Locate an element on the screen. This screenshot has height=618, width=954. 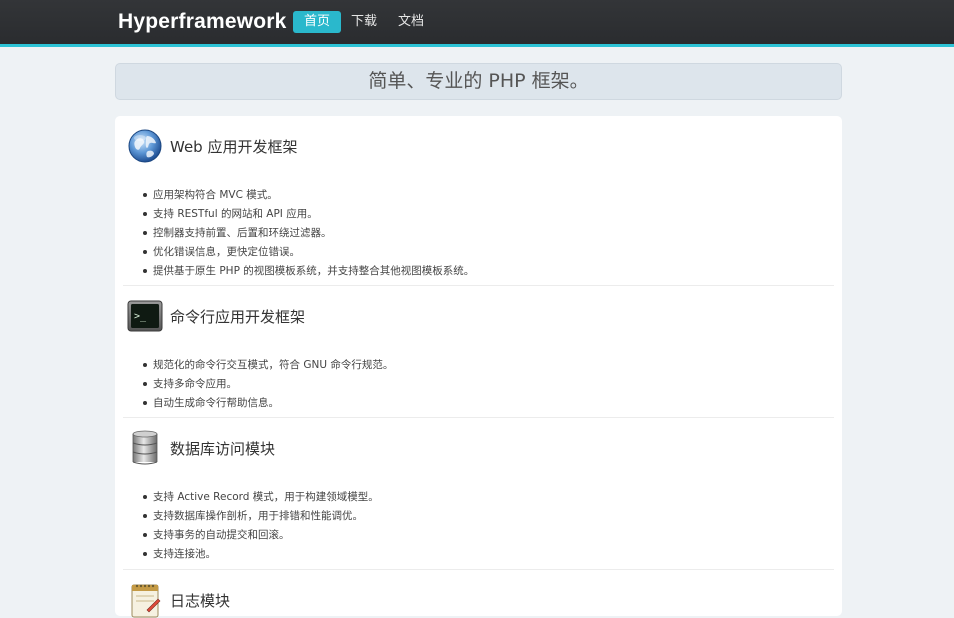
nav-item-docs: 文档 is located at coordinates (411, 22).